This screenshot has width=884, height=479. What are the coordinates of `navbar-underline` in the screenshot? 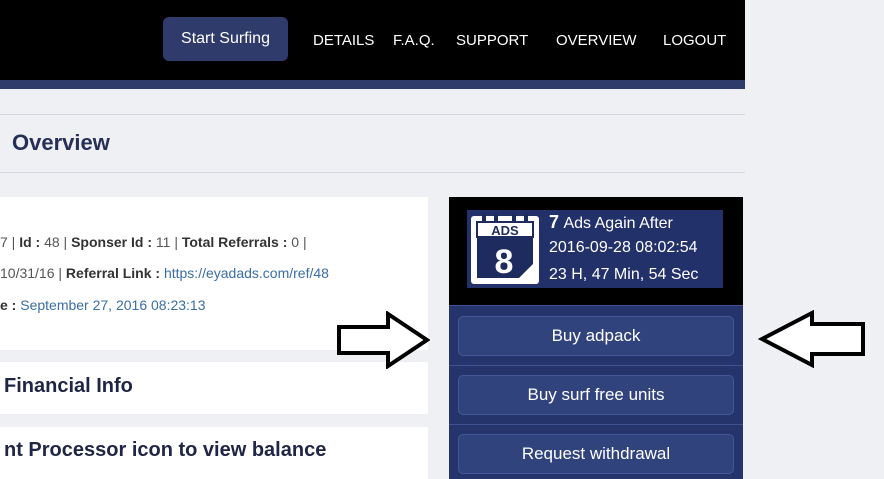 It's located at (372, 84).